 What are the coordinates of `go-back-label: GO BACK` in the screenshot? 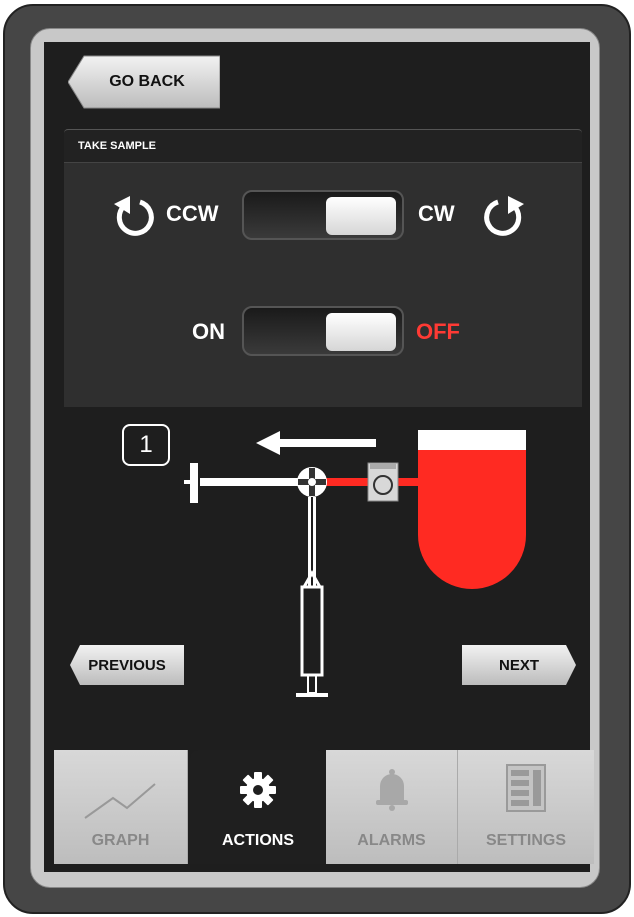 It's located at (147, 81).